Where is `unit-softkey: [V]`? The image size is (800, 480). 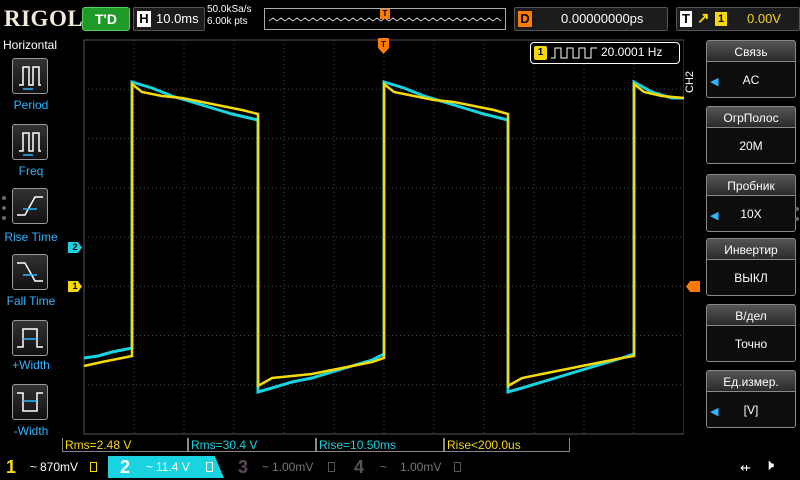 unit-softkey: [V] is located at coordinates (751, 410).